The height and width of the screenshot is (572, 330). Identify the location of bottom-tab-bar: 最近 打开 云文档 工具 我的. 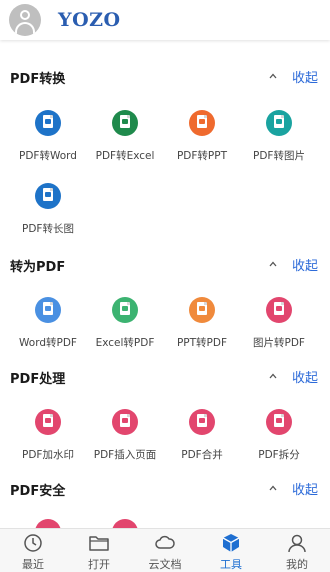
(165, 550).